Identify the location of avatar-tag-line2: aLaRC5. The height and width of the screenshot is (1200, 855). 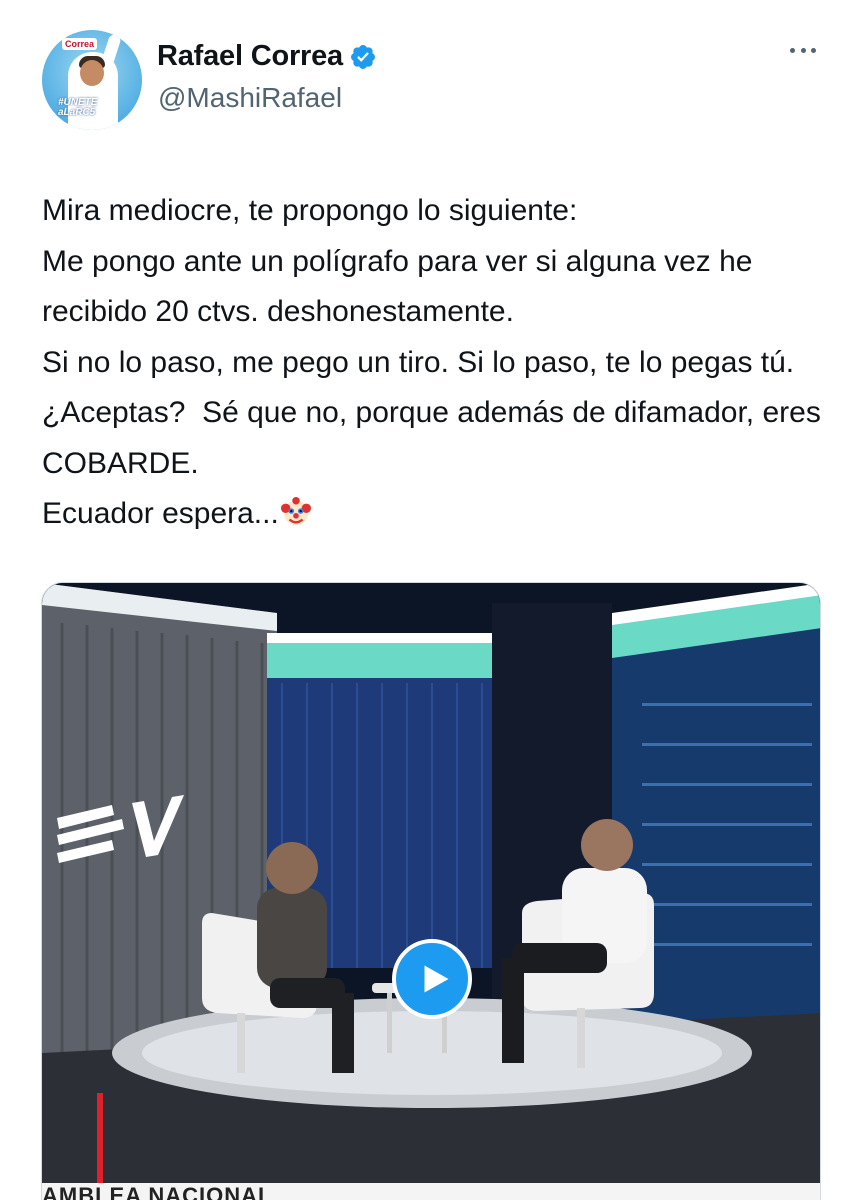
(77, 112).